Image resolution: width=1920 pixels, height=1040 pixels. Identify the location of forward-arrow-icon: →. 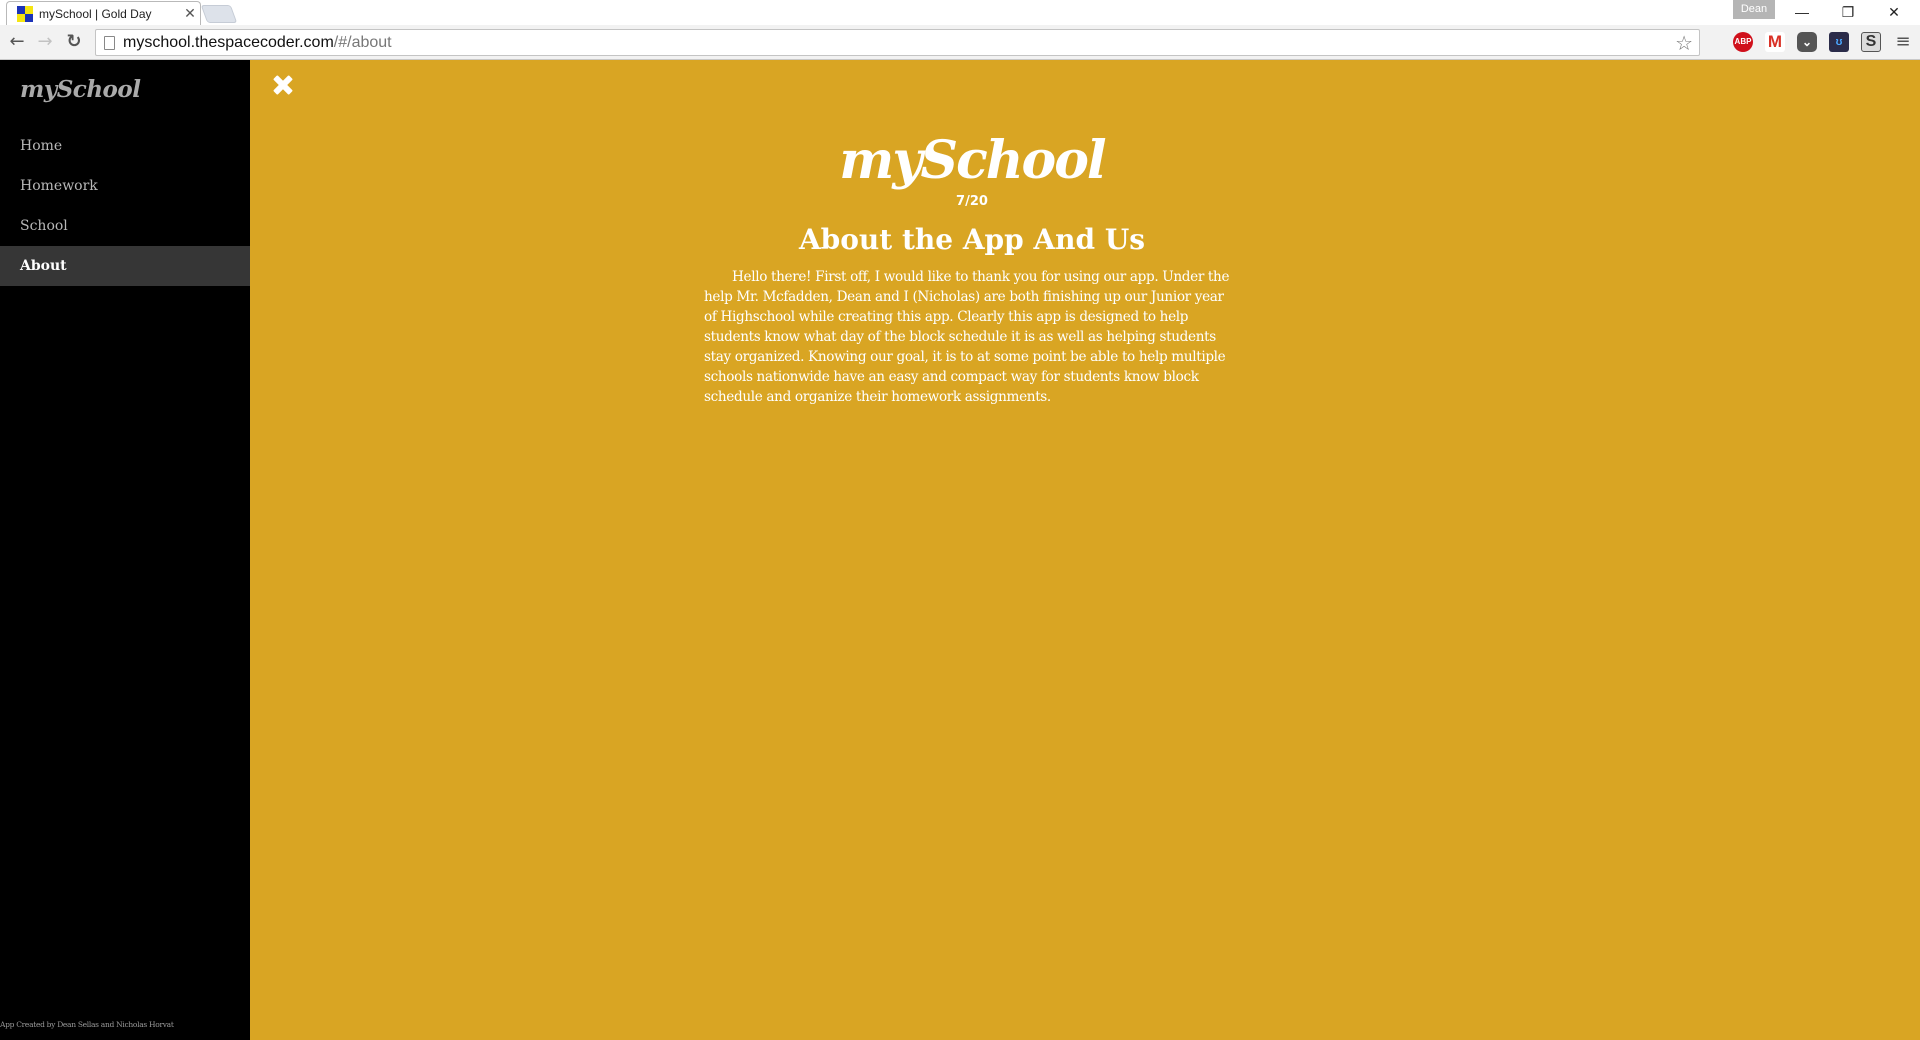
(45, 43).